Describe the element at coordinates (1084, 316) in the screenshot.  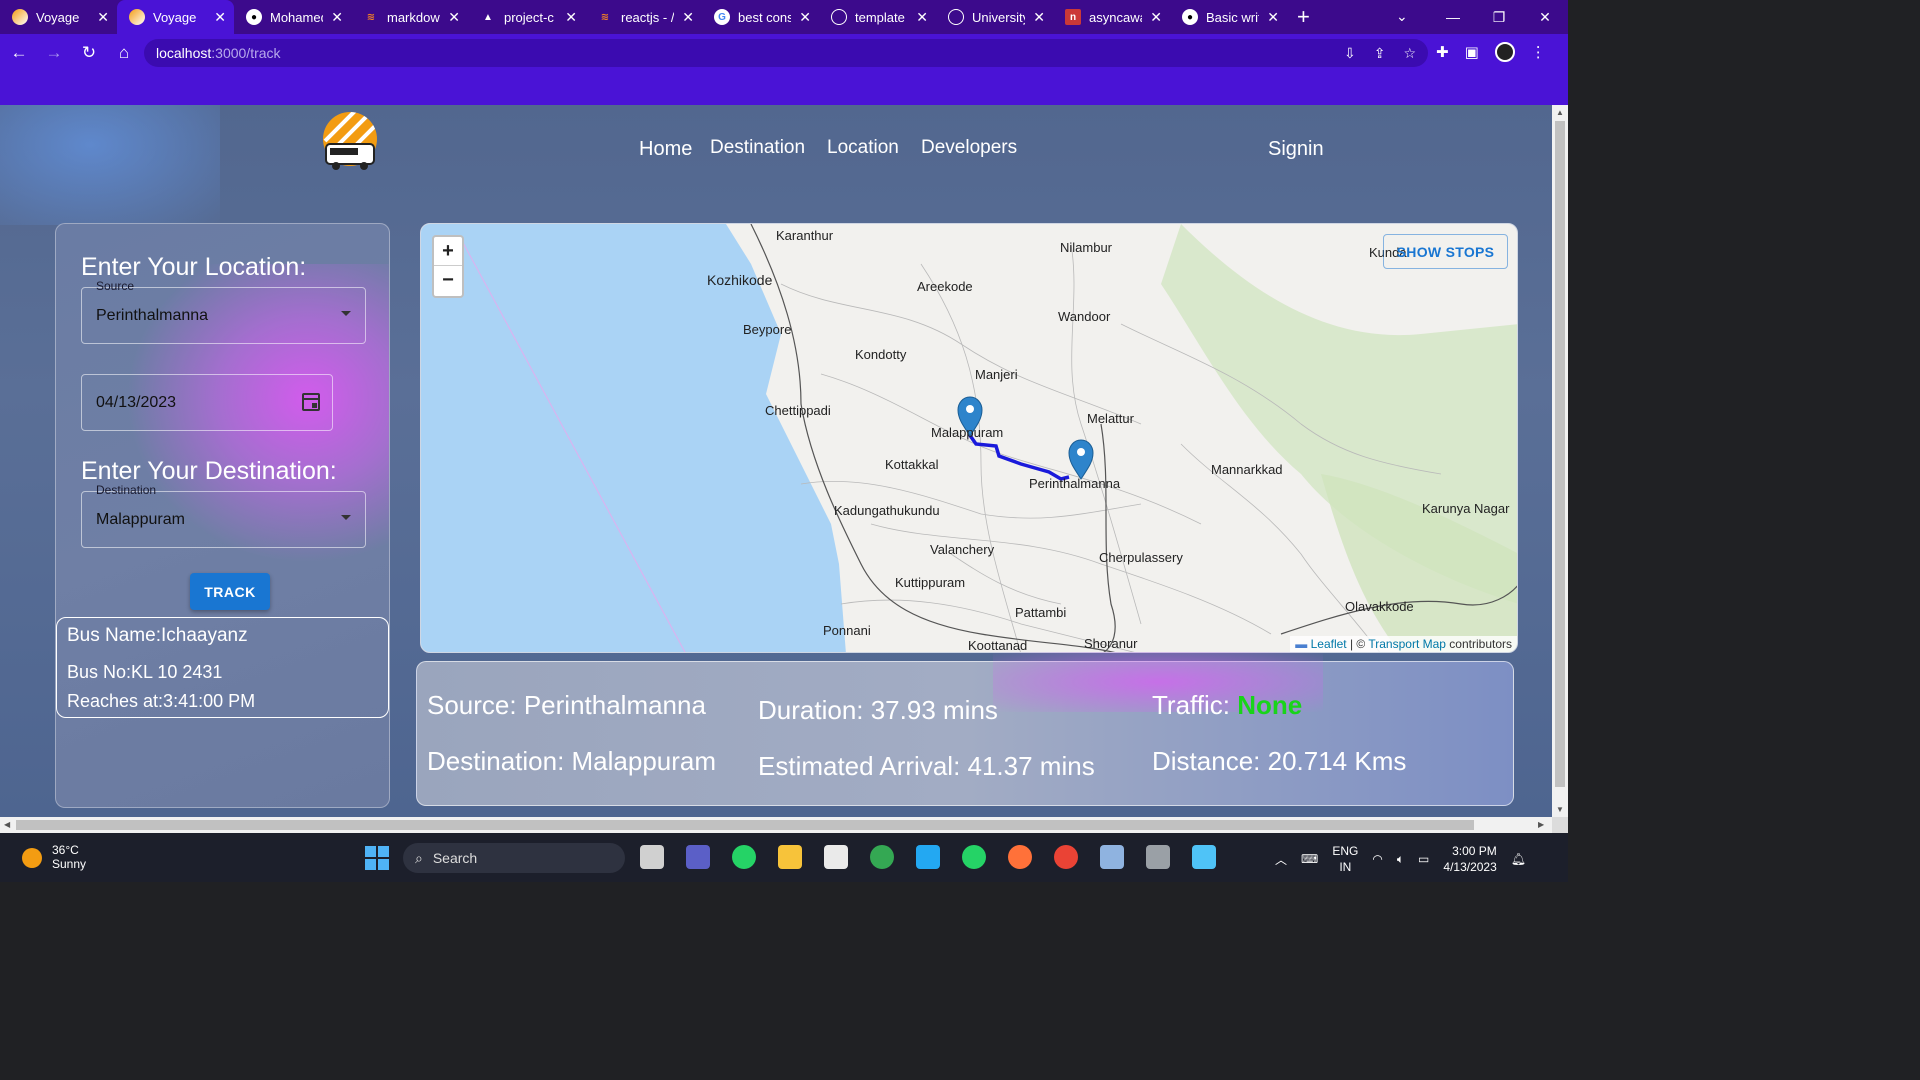
I see `place-label: Wandoor` at that location.